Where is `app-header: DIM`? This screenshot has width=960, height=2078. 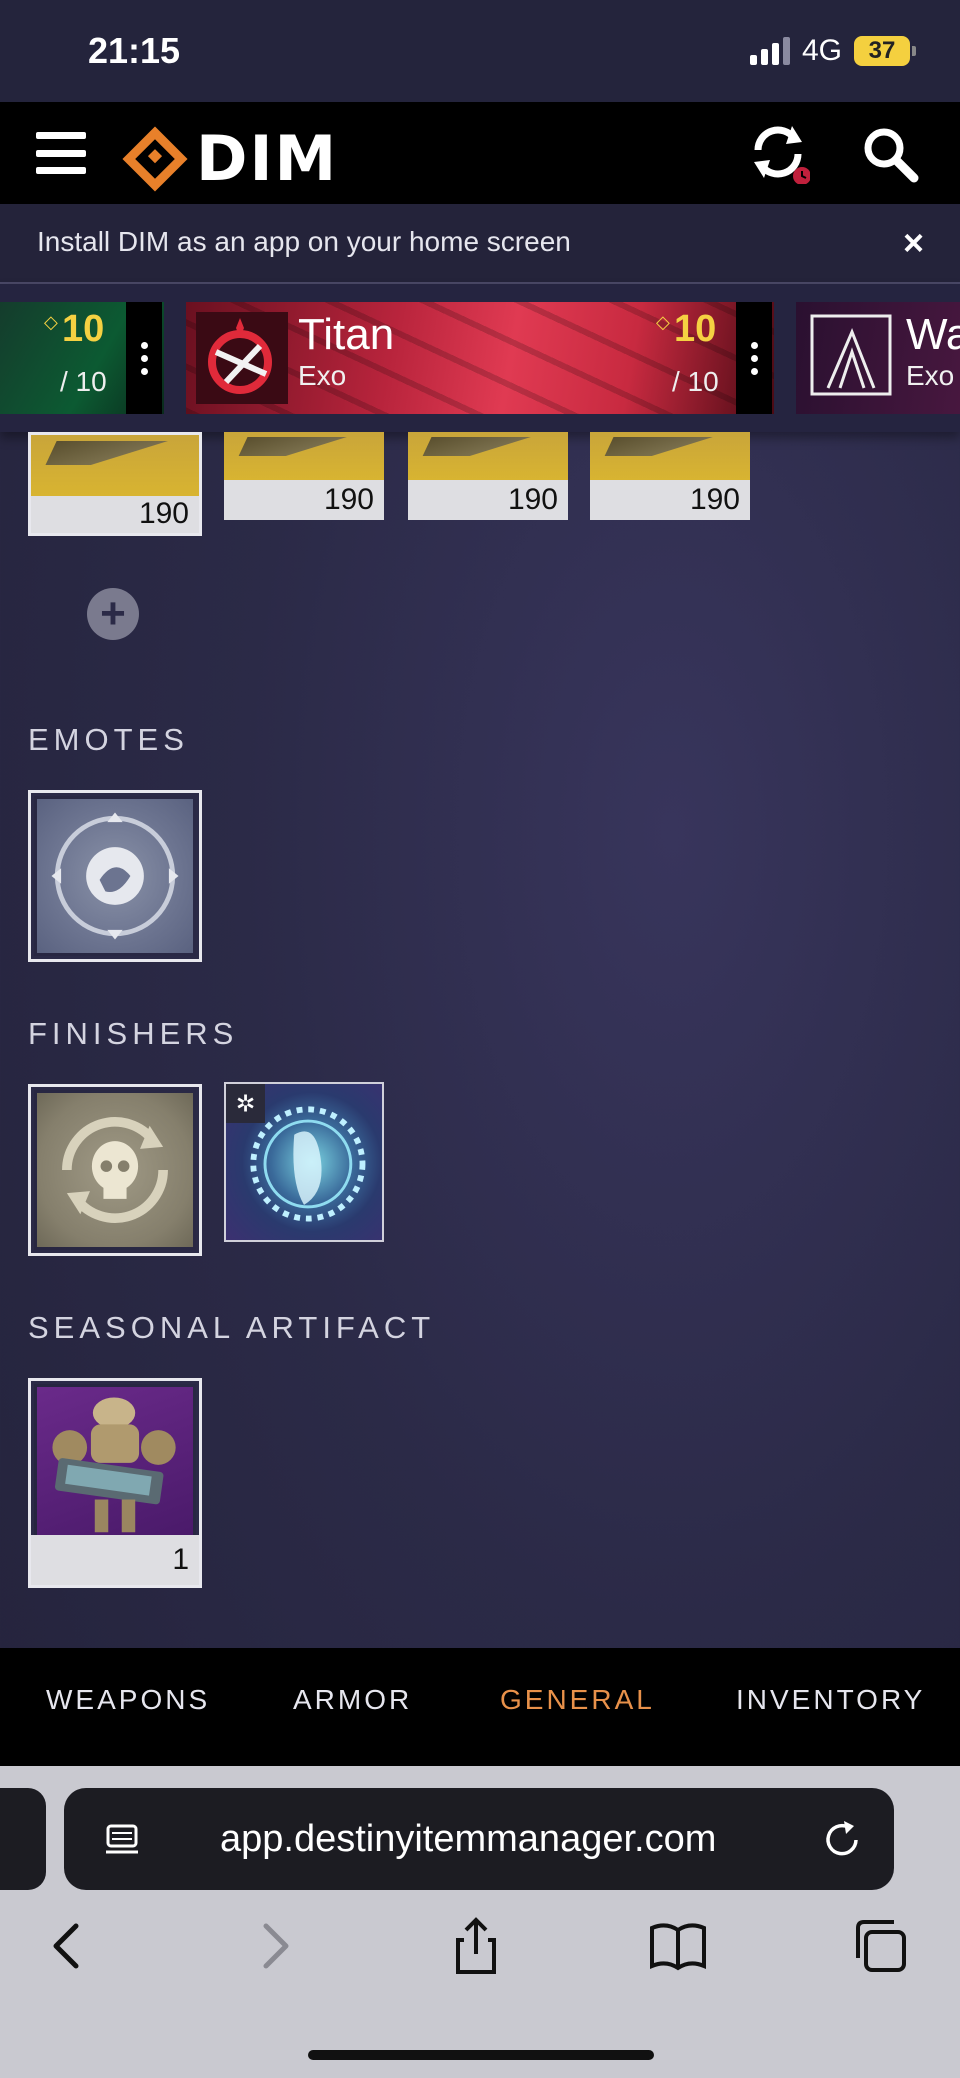 app-header: DIM is located at coordinates (480, 153).